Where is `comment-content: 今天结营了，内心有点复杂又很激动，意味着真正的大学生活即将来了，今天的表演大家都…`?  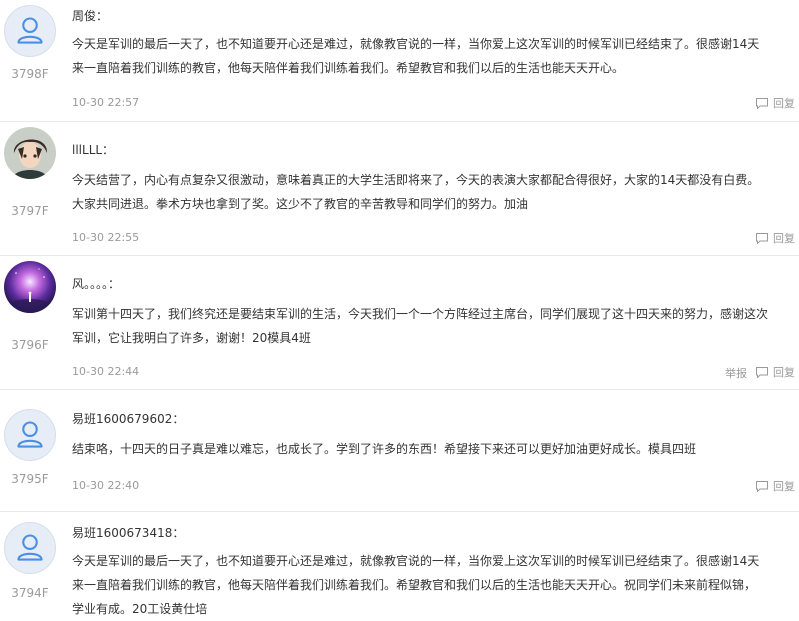 comment-content: 今天结营了，内心有点复杂又很激动，意味着真正的大学生活即将来了，今天的表演大家都… is located at coordinates (433, 192).